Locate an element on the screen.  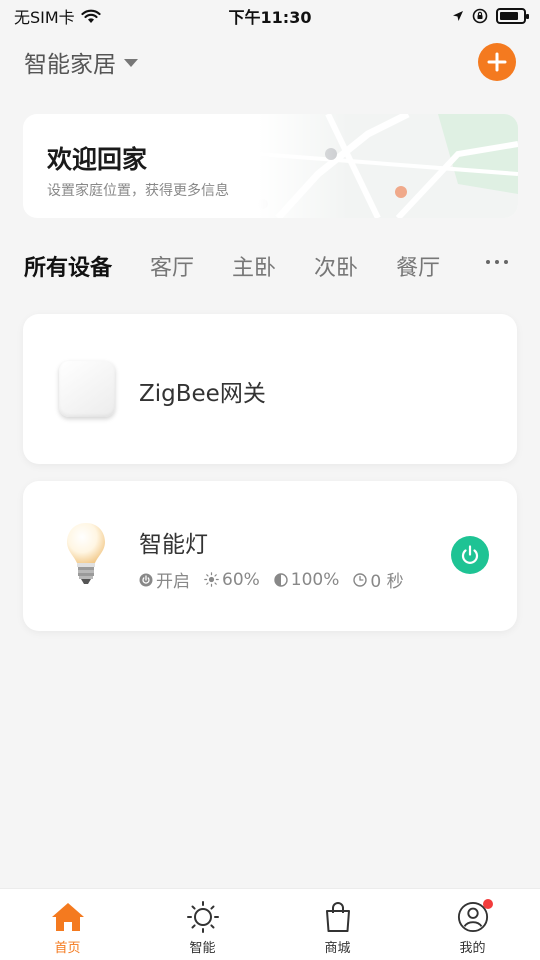
tab-all-devices: 所有设备 is located at coordinates (68, 266).